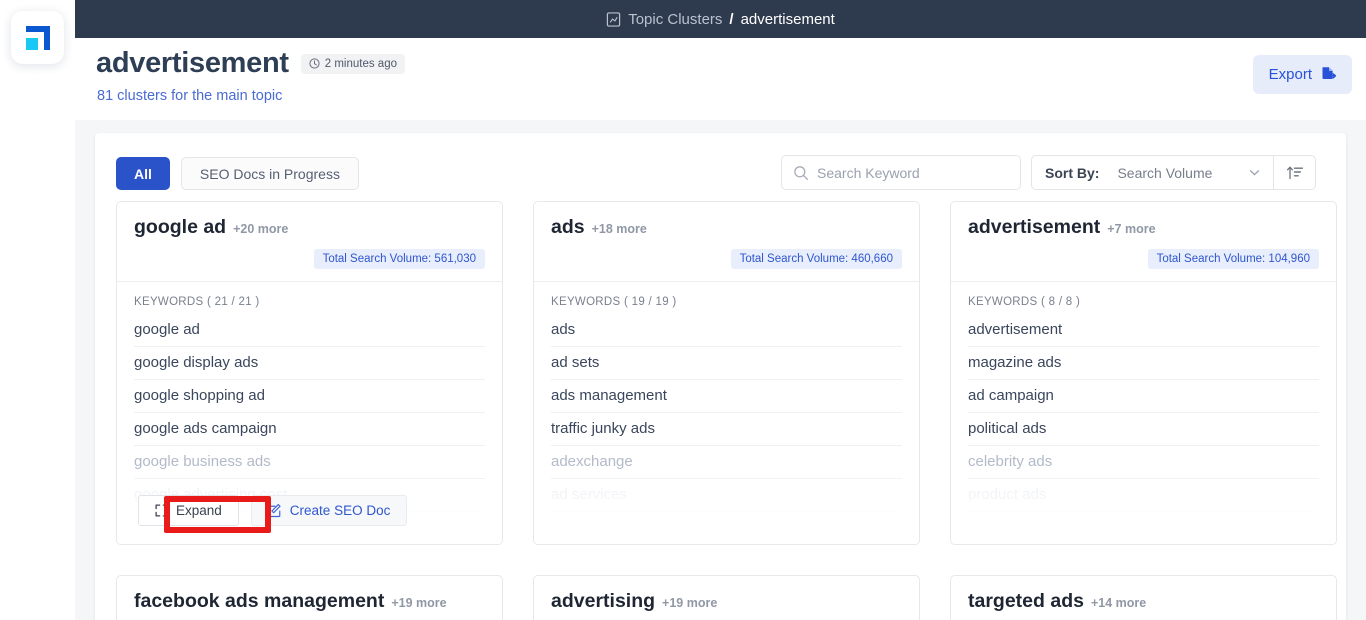 This screenshot has height=620, width=1366. What do you see at coordinates (143, 173) in the screenshot?
I see `tab-all: All` at bounding box center [143, 173].